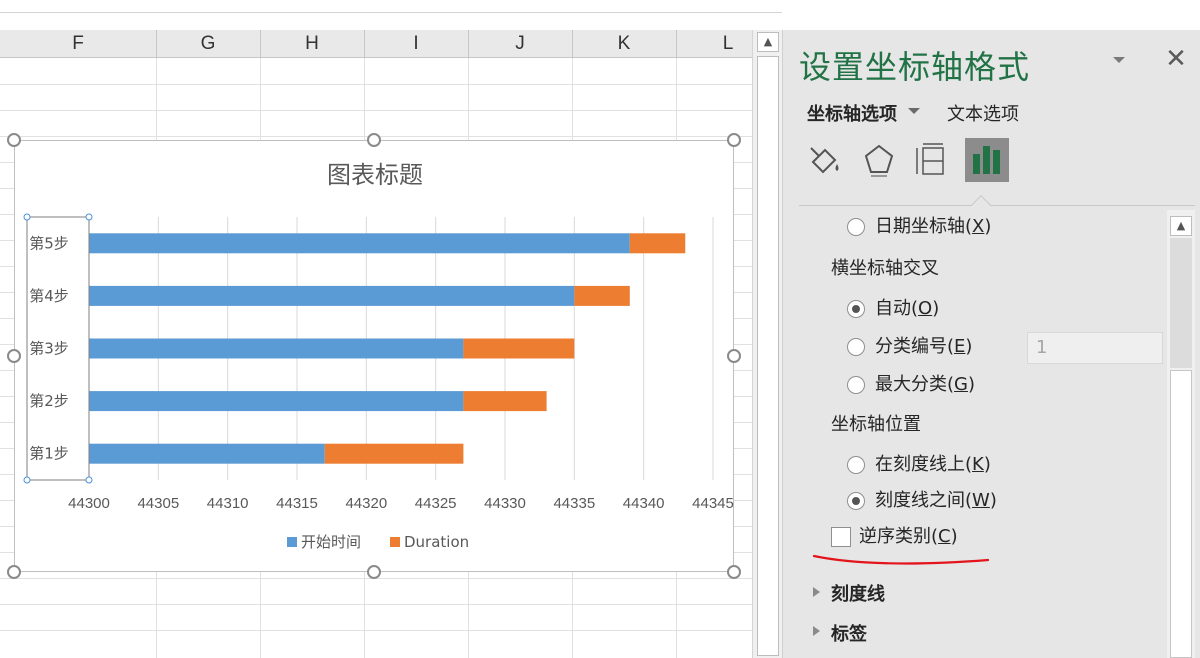  I want to click on axis-options-tab, so click(987, 160).